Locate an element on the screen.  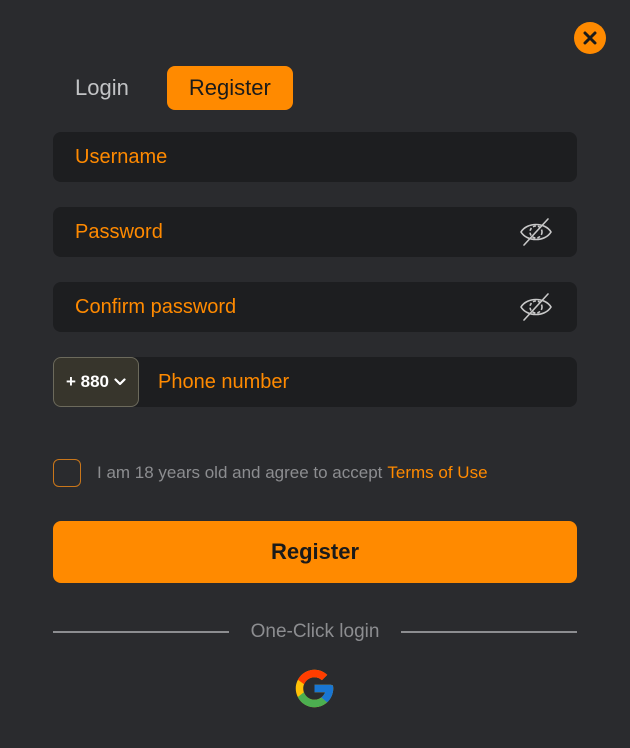
username-input is located at coordinates (285, 157).